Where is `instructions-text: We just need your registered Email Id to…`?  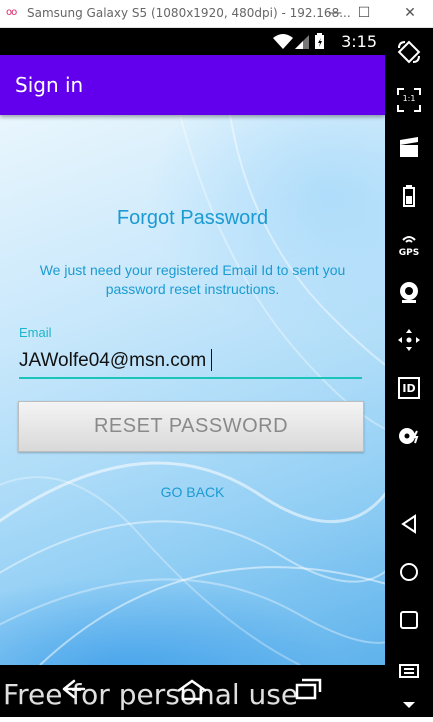 instructions-text: We just need your registered Email Id to… is located at coordinates (192, 279).